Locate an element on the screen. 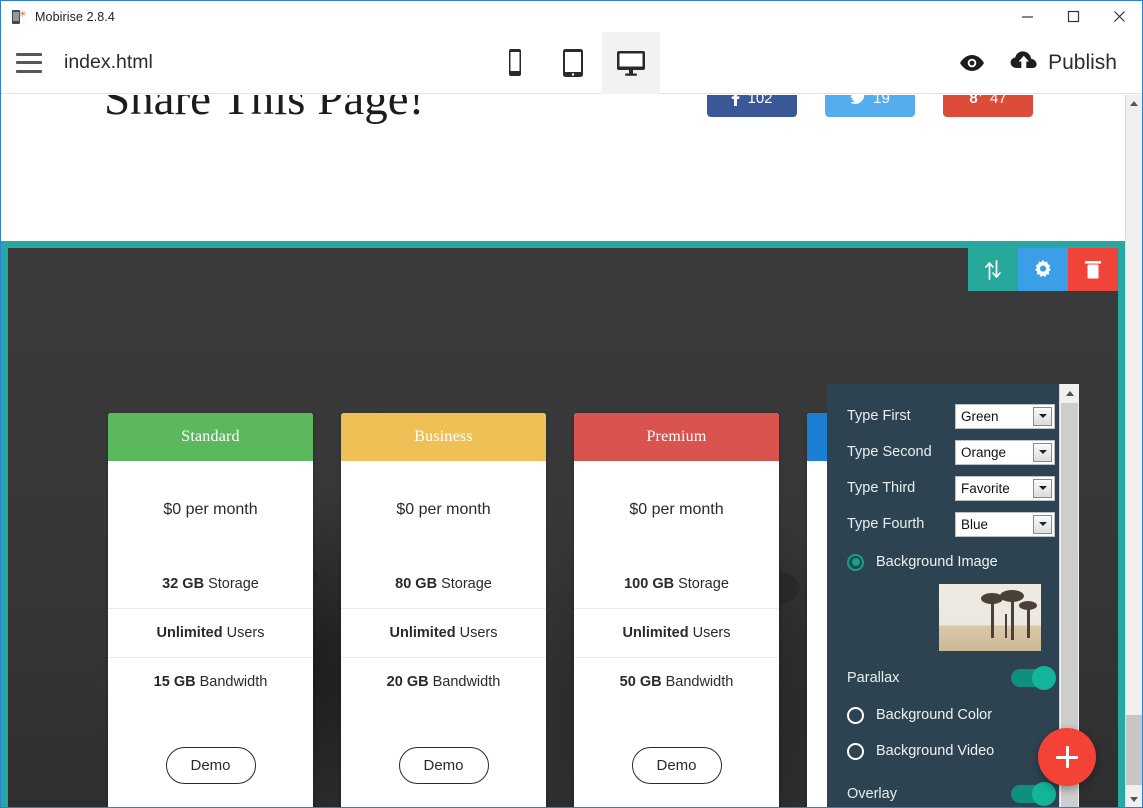  pricing-card-title: Standard is located at coordinates (210, 437).